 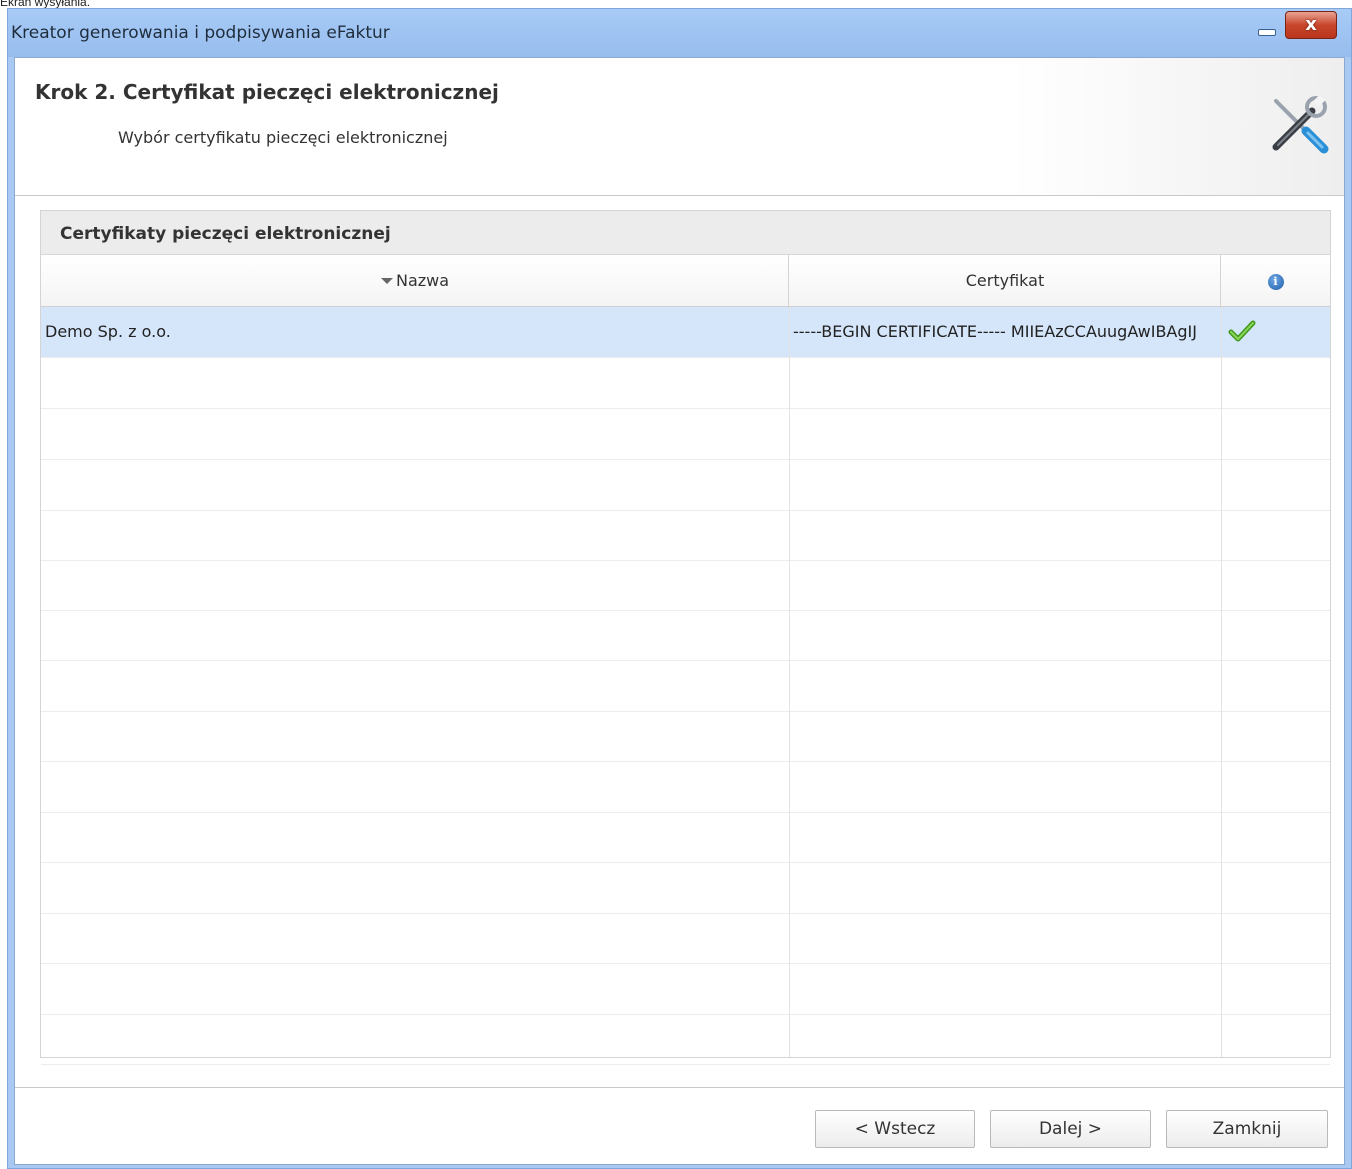 I want to click on column-header-certificate-label: Certyfikat, so click(x=1005, y=280).